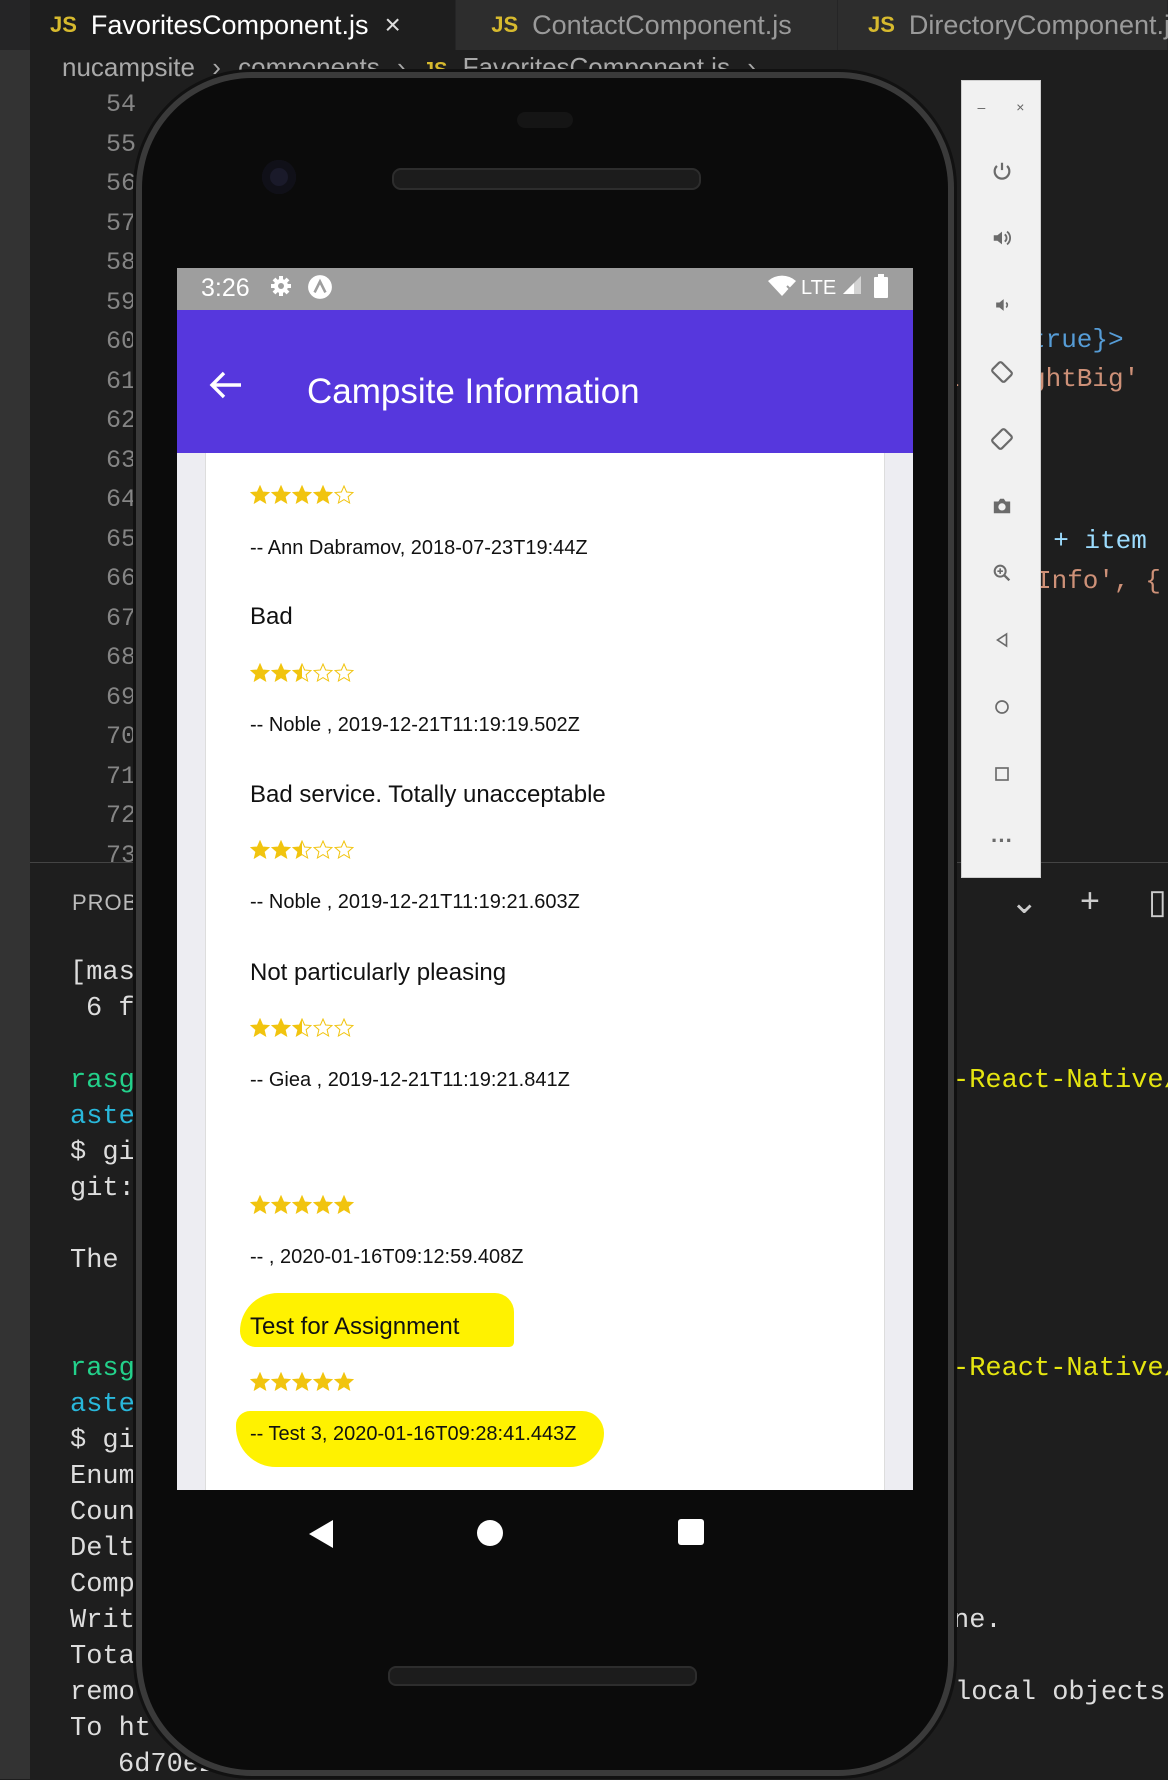 The height and width of the screenshot is (1780, 1168). What do you see at coordinates (120, 144) in the screenshot?
I see `line-number: 55` at bounding box center [120, 144].